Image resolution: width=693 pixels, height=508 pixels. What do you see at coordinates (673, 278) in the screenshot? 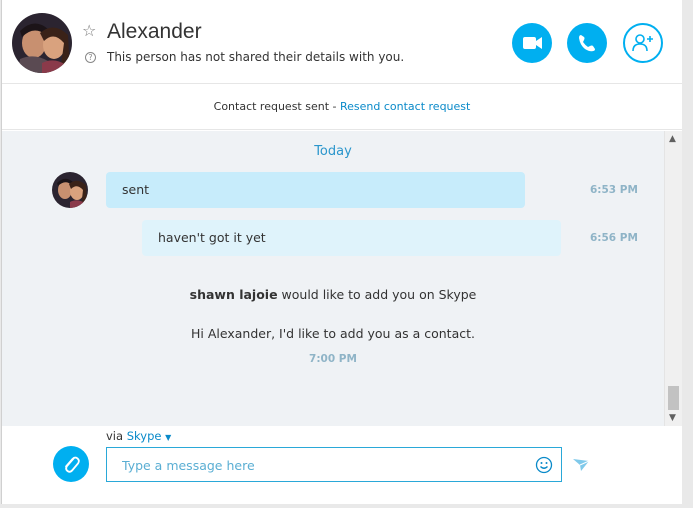
I see `chat-scrollbar: ▲ ▼` at bounding box center [673, 278].